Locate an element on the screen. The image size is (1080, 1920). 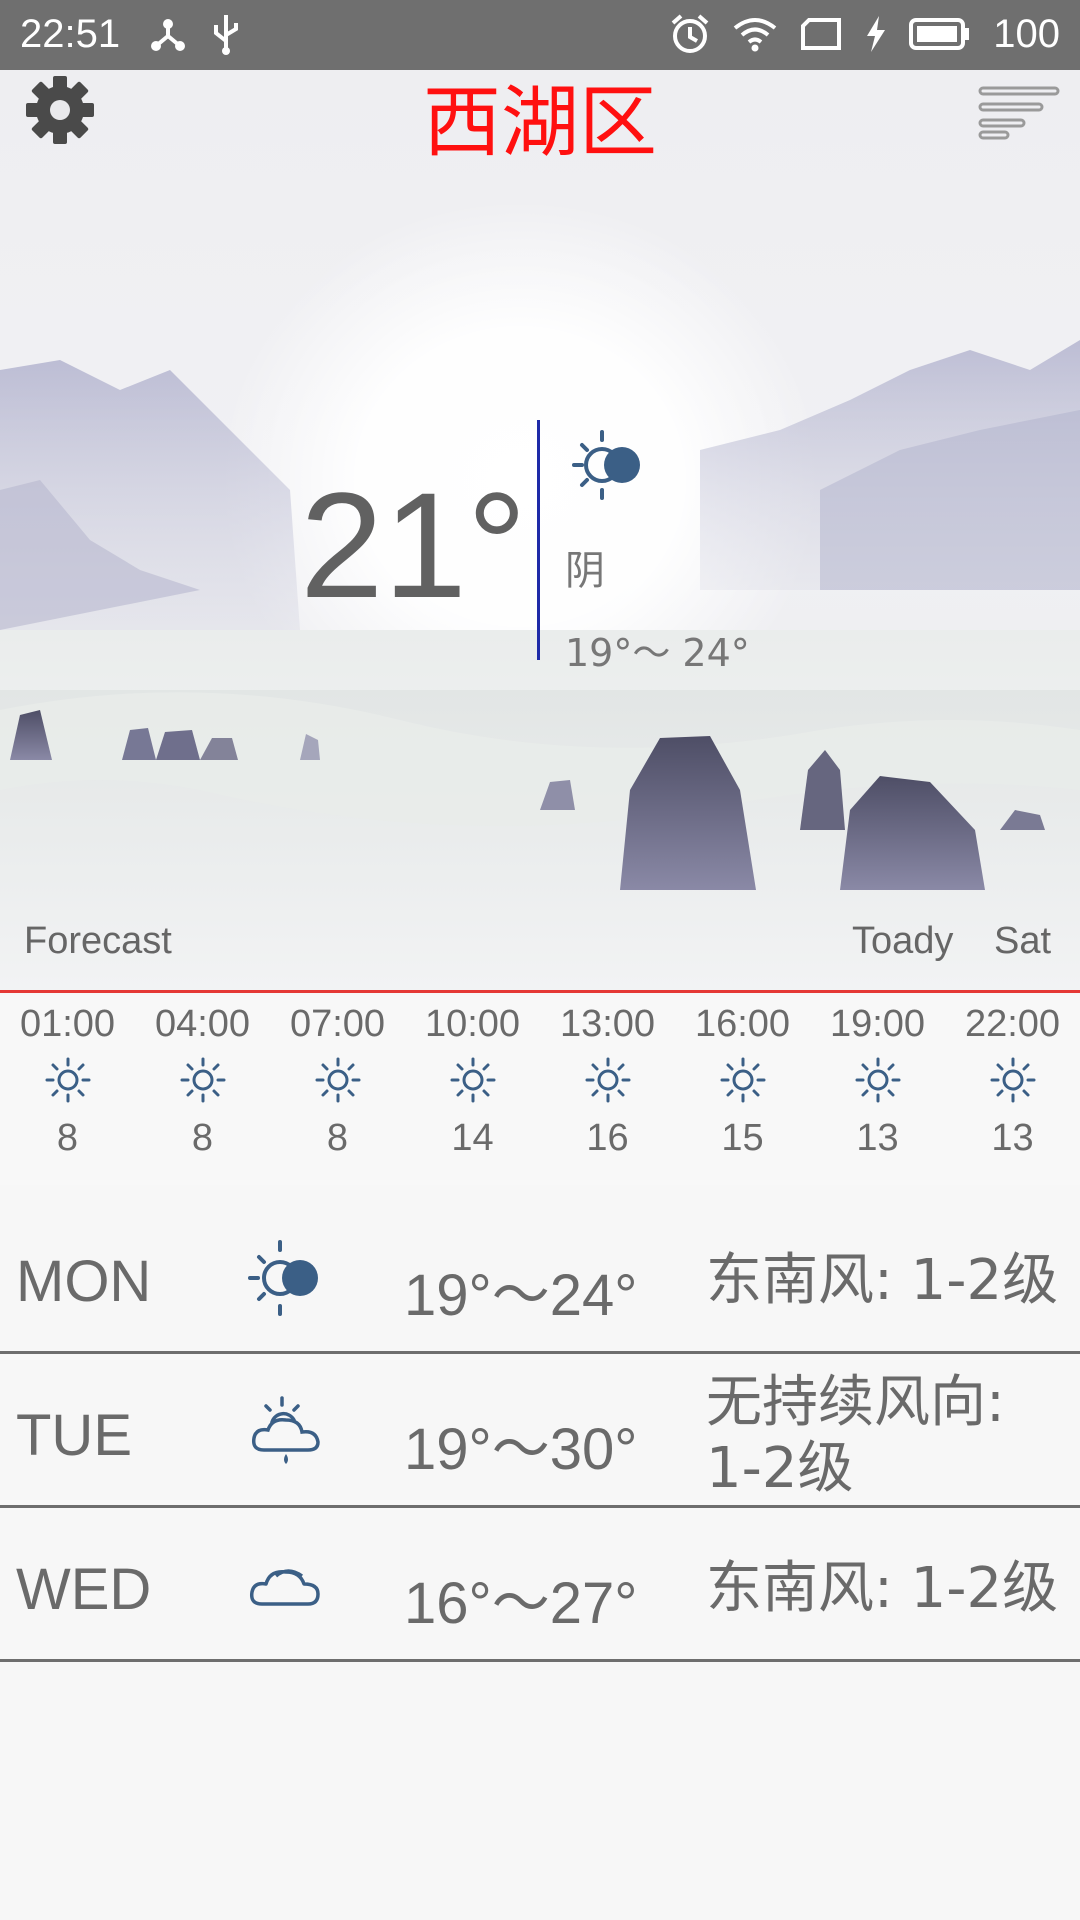
alarm-icon is located at coordinates (690, 33).